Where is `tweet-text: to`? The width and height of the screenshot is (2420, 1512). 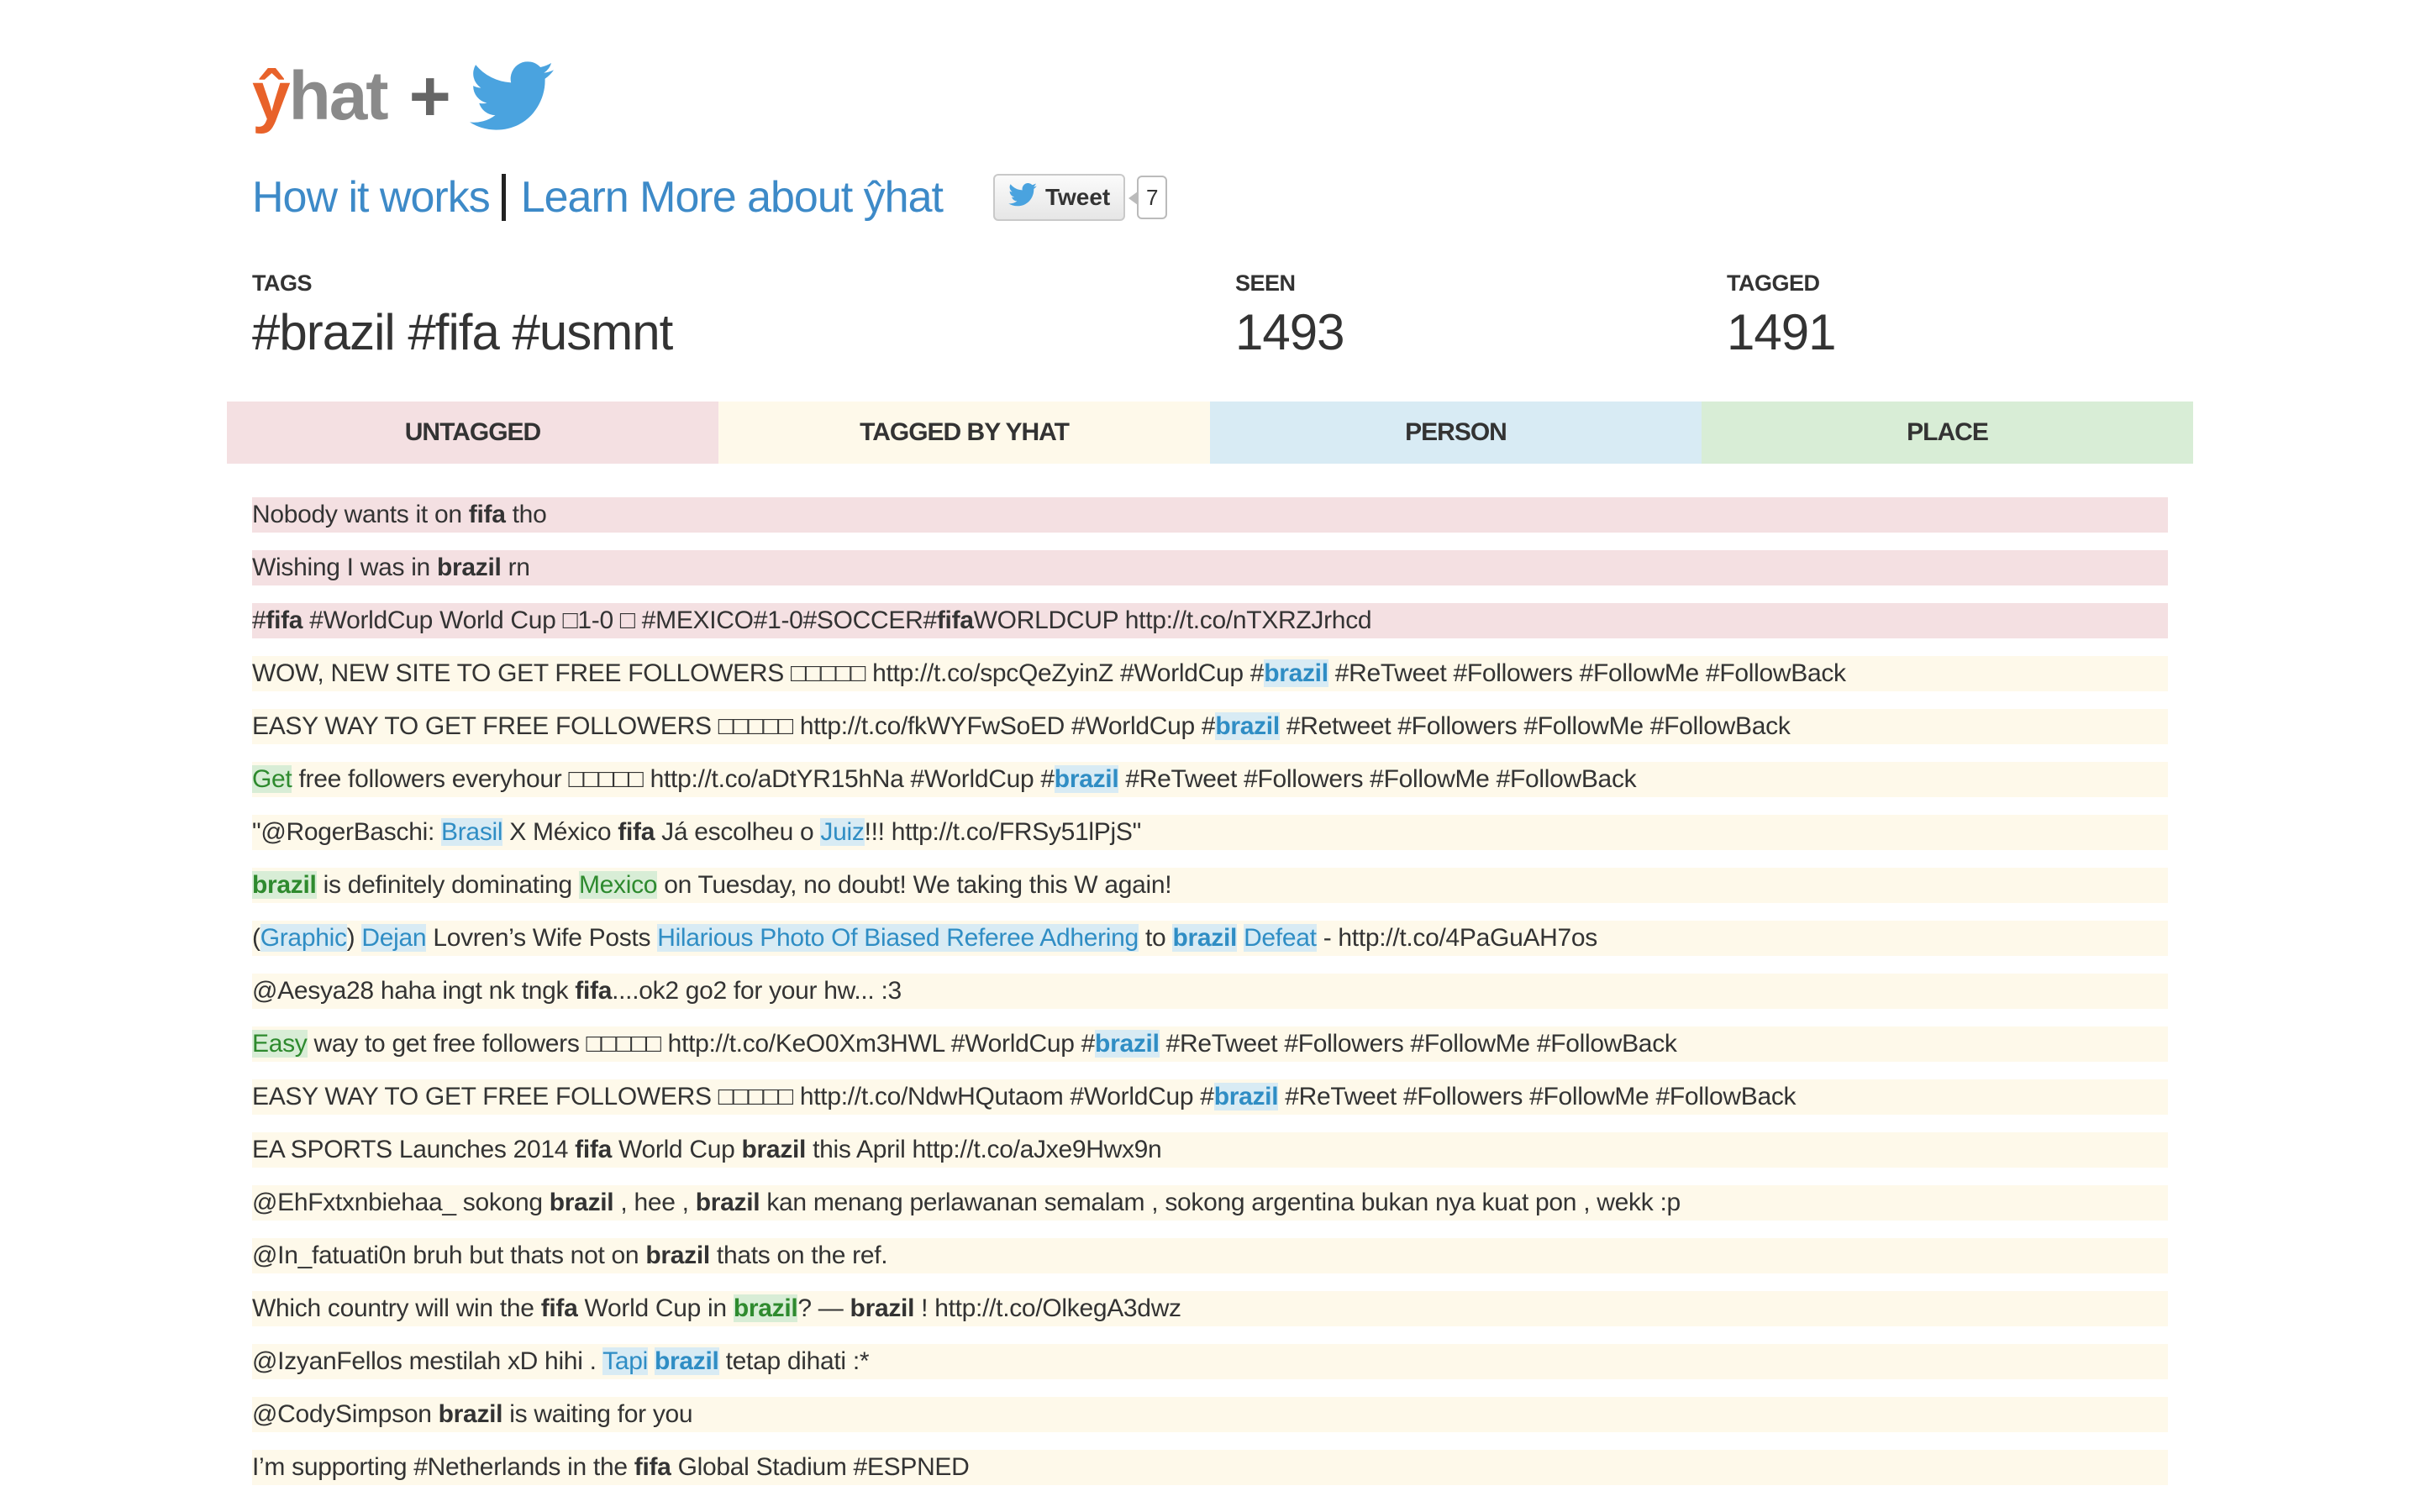
tweet-text: to is located at coordinates (1155, 938).